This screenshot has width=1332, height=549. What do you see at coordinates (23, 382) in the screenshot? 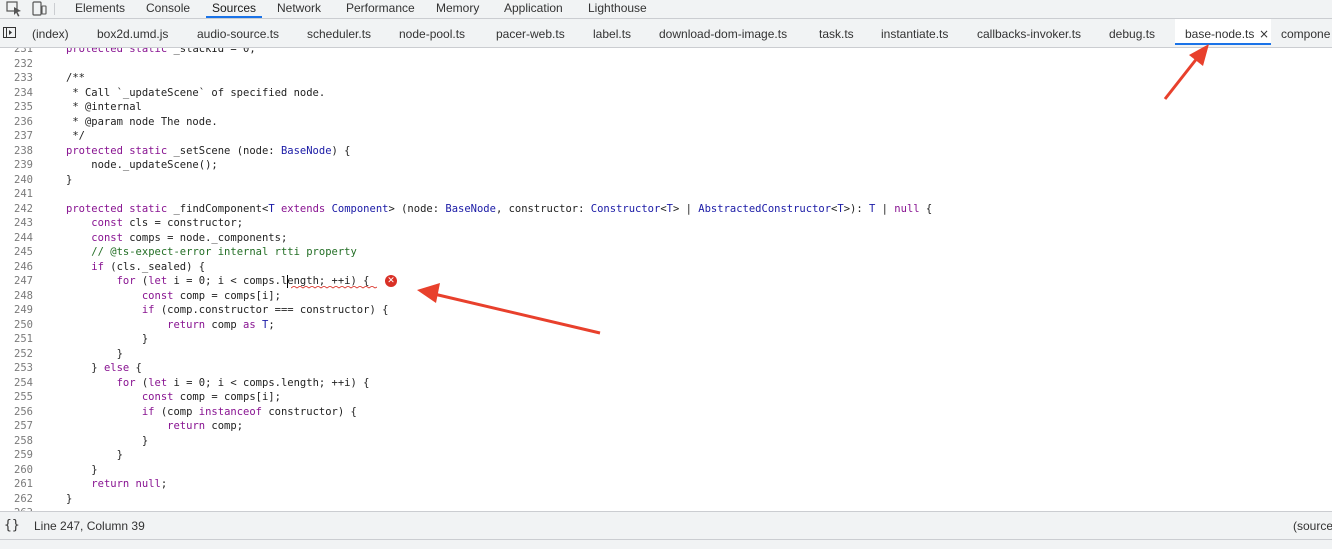
I see `line-number: 254` at bounding box center [23, 382].